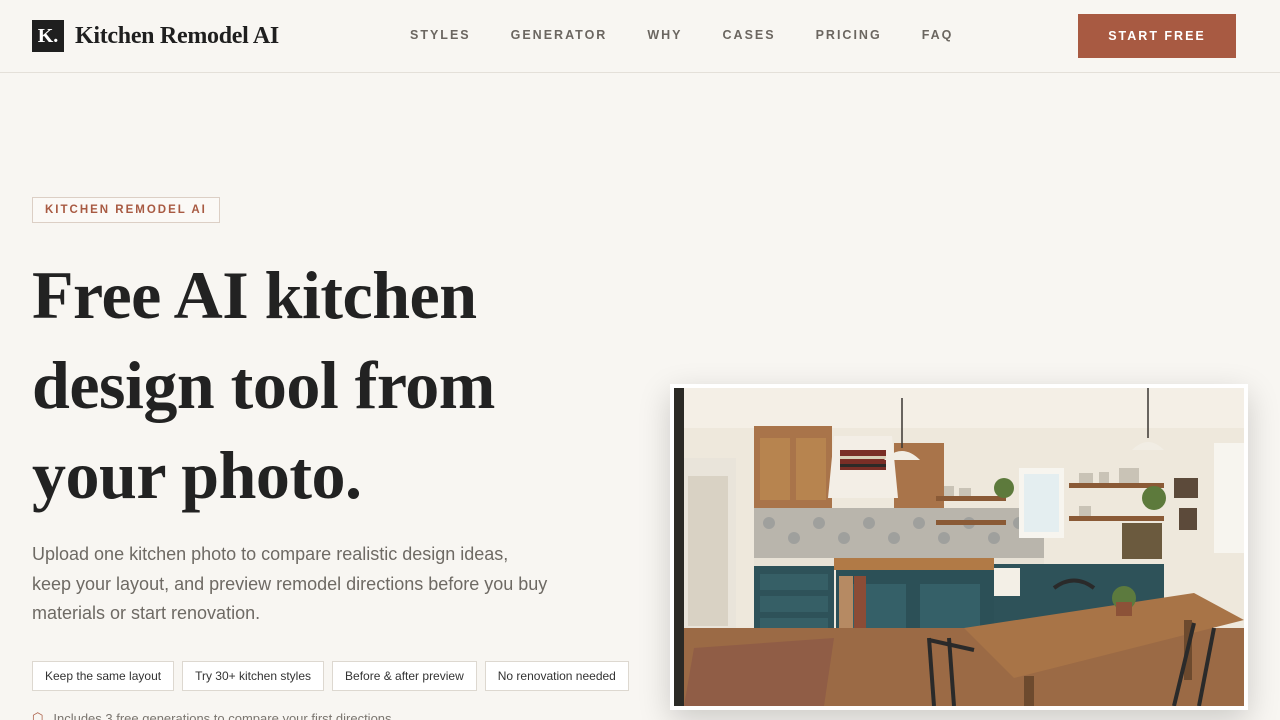 The image size is (1280, 720). What do you see at coordinates (38, 715) in the screenshot?
I see `cube-icon: ⬡` at bounding box center [38, 715].